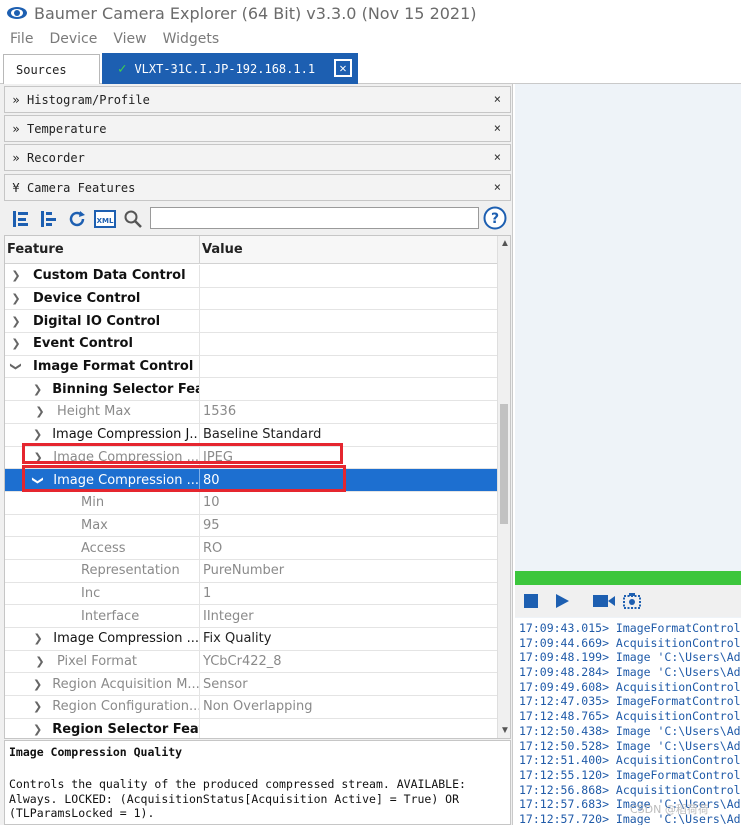 The height and width of the screenshot is (825, 741). I want to click on category-row: ❯ Event Control, so click(251, 344).